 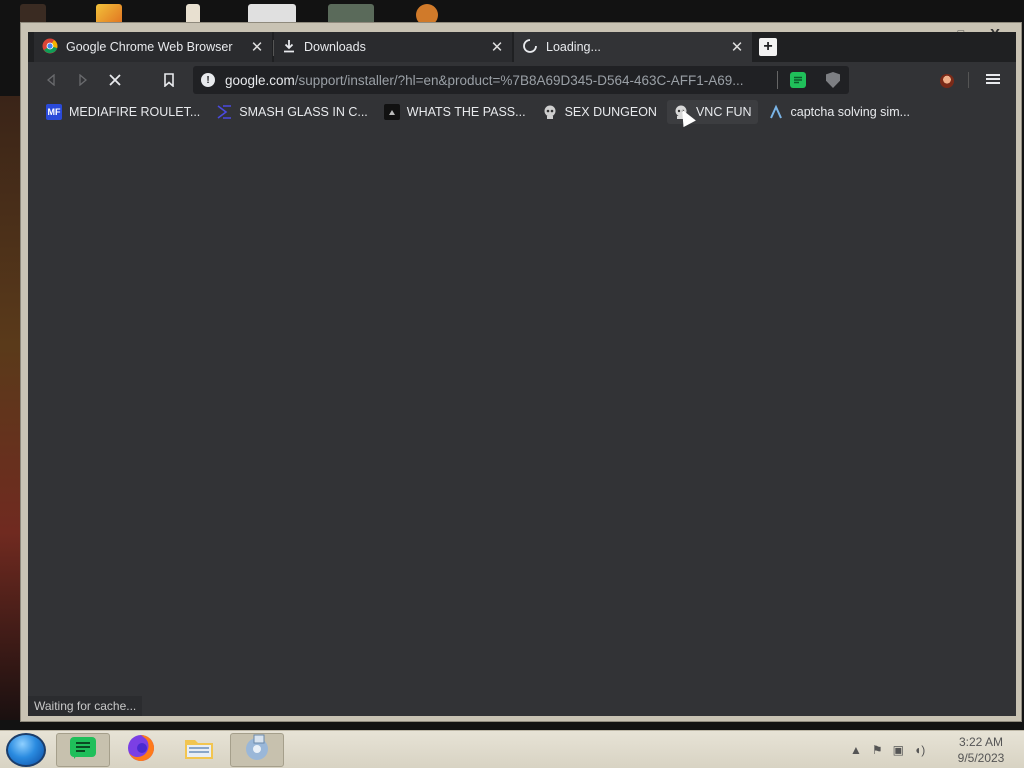 I want to click on chrome-icon, so click(x=50, y=47).